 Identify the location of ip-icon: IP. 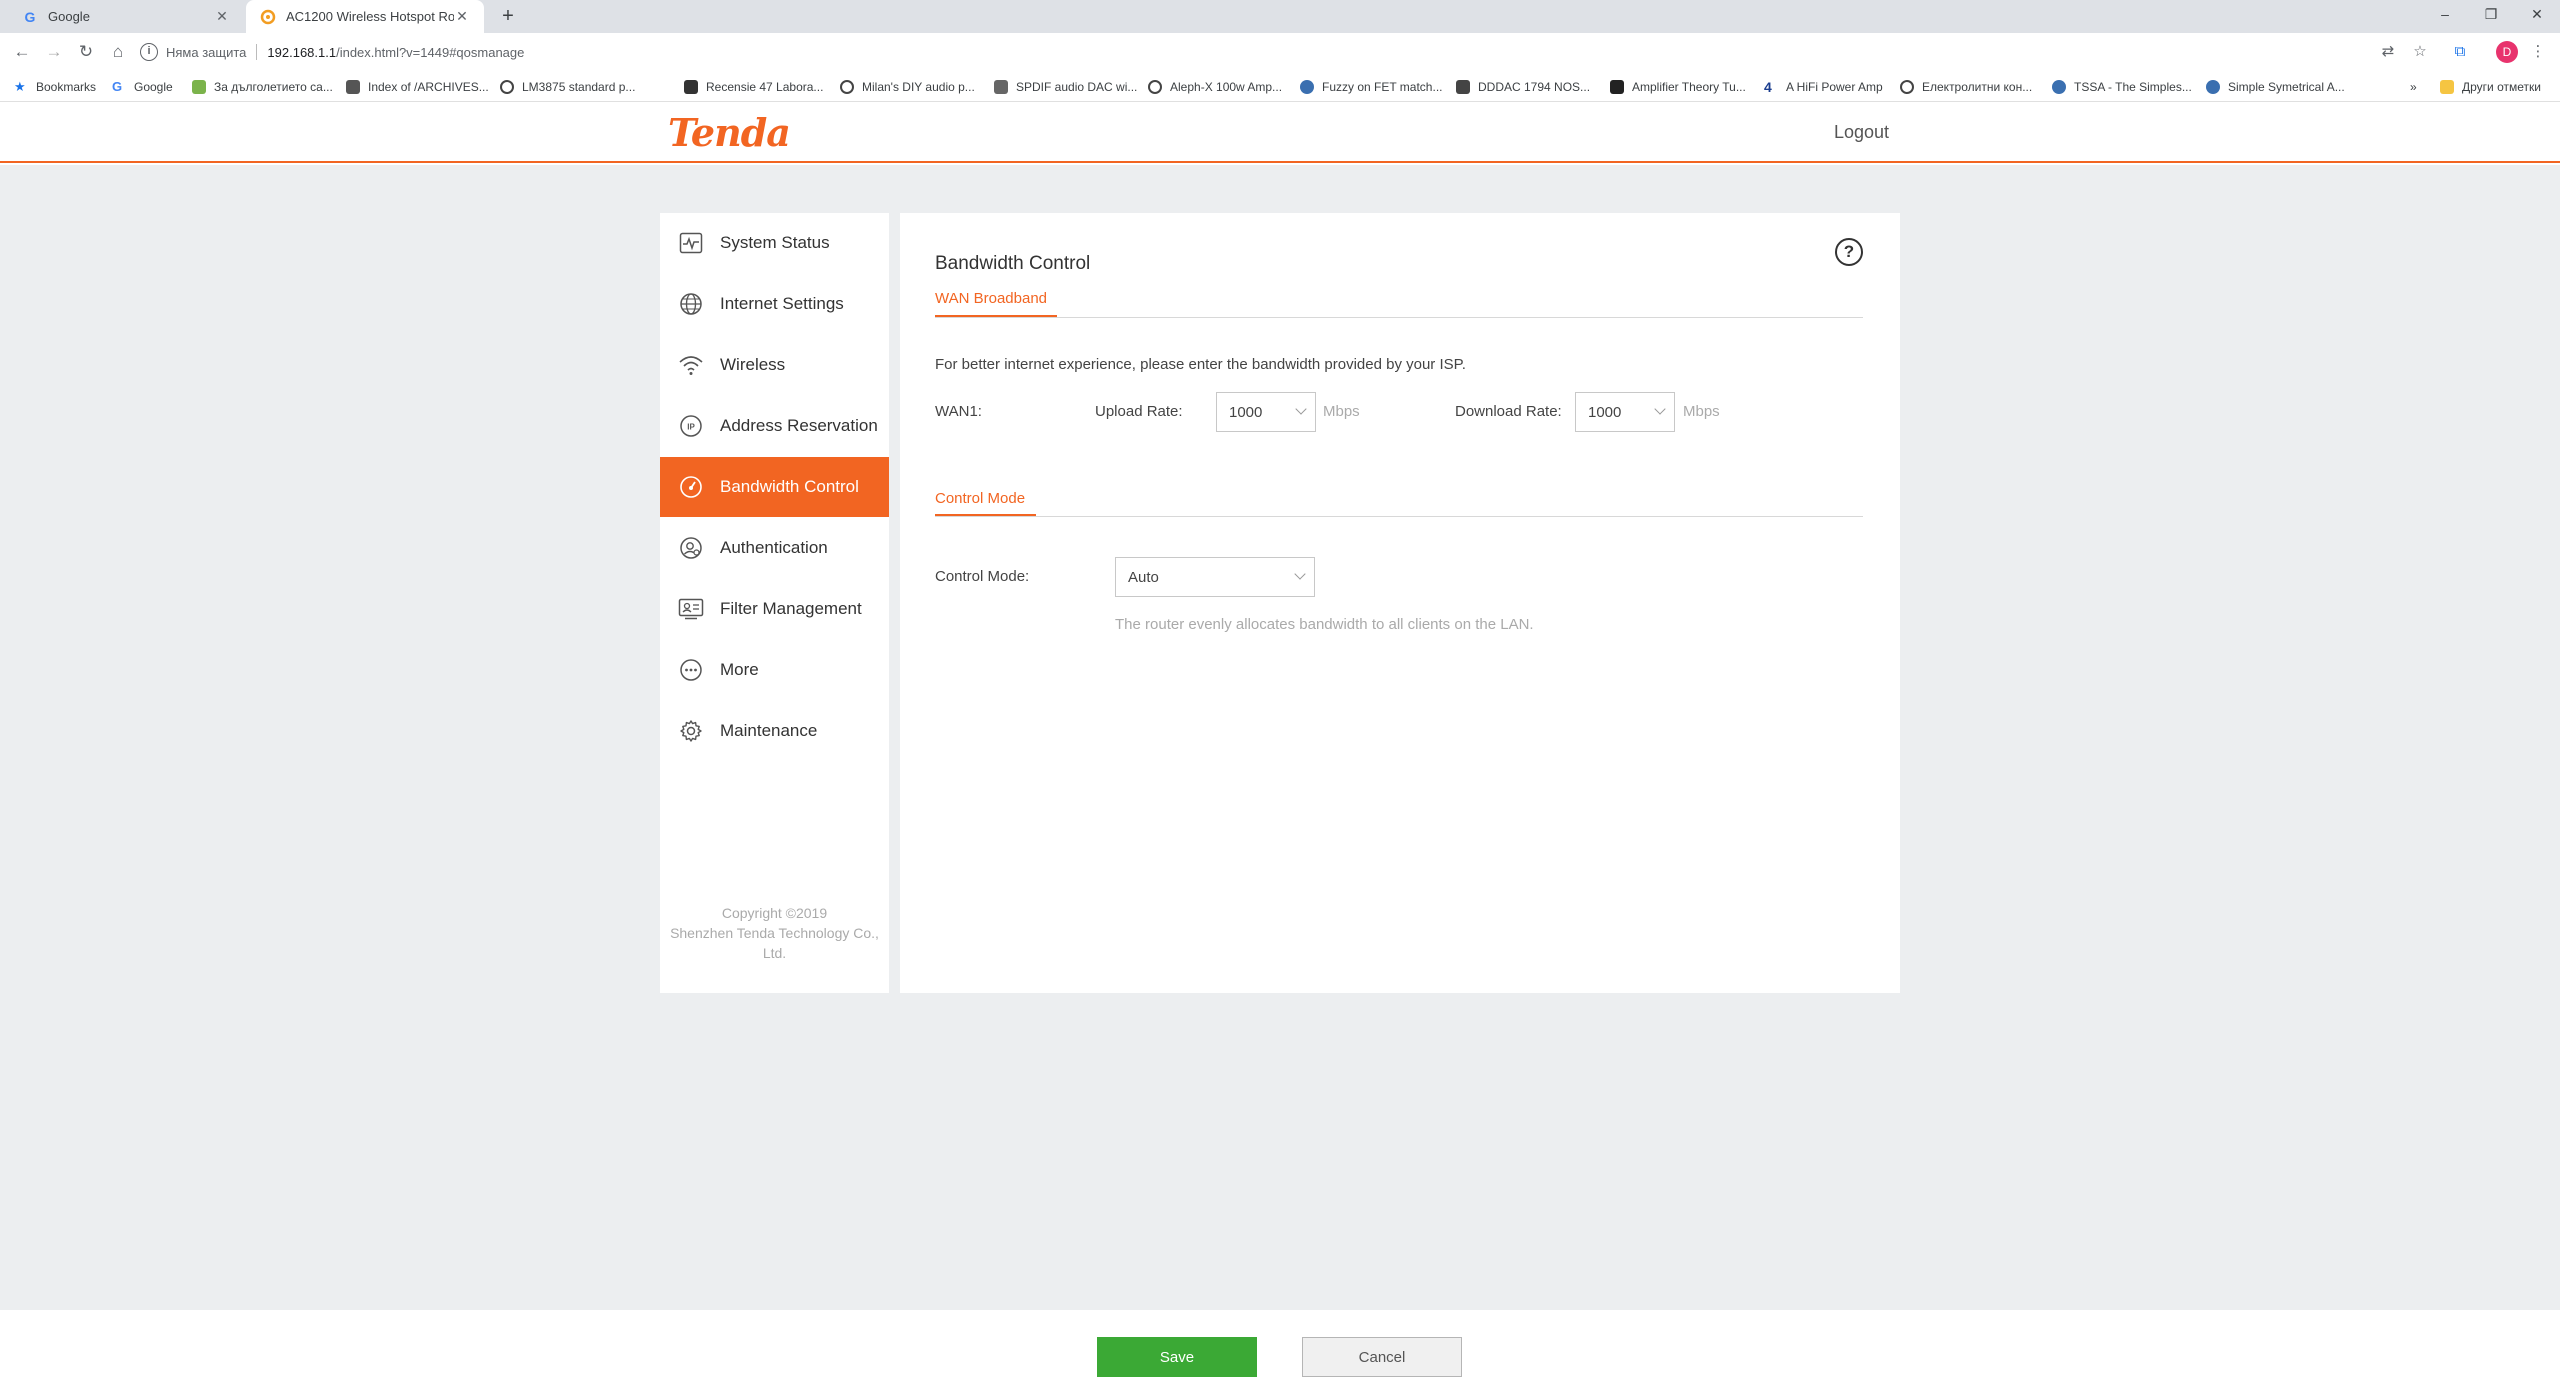
(691, 426).